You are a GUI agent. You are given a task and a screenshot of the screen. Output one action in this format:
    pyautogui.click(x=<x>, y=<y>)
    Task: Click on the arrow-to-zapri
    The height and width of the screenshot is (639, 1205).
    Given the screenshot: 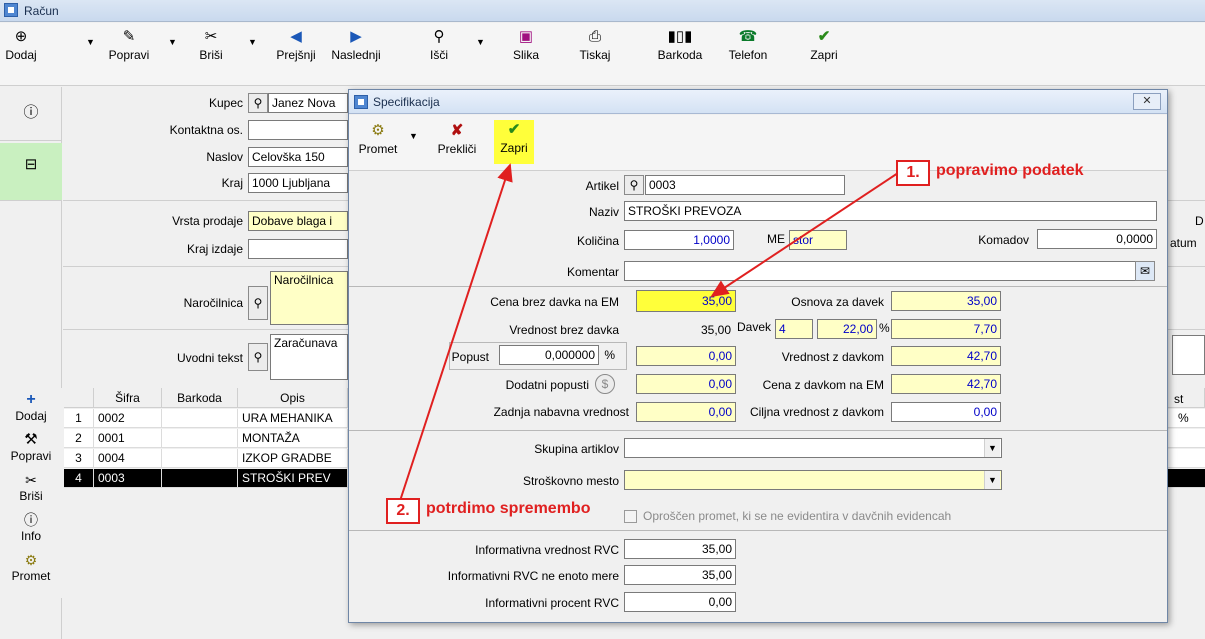 What is the action you would take?
    pyautogui.click(x=455, y=335)
    